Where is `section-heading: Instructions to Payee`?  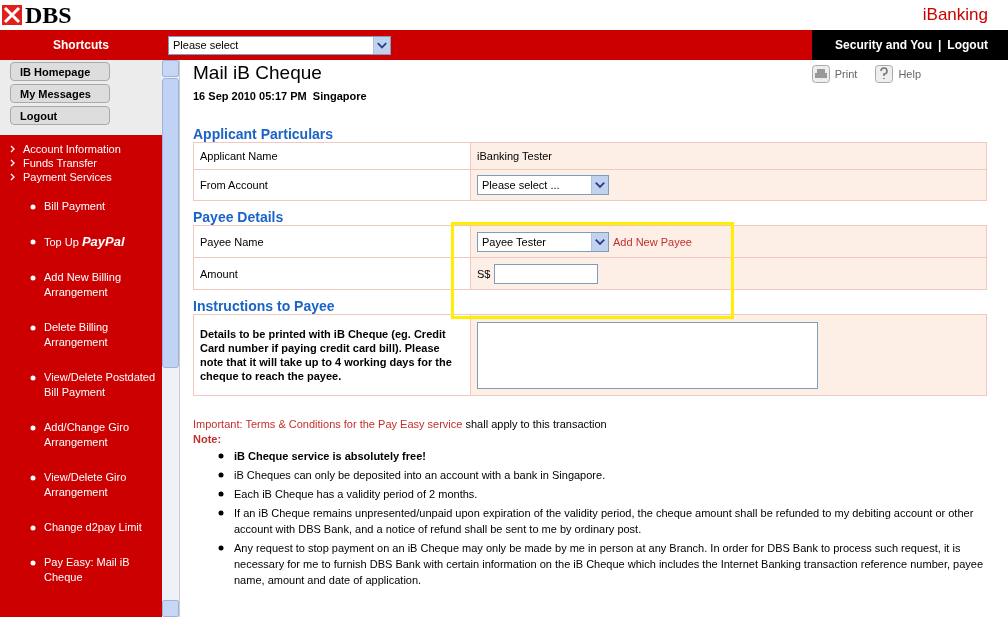 section-heading: Instructions to Payee is located at coordinates (264, 306).